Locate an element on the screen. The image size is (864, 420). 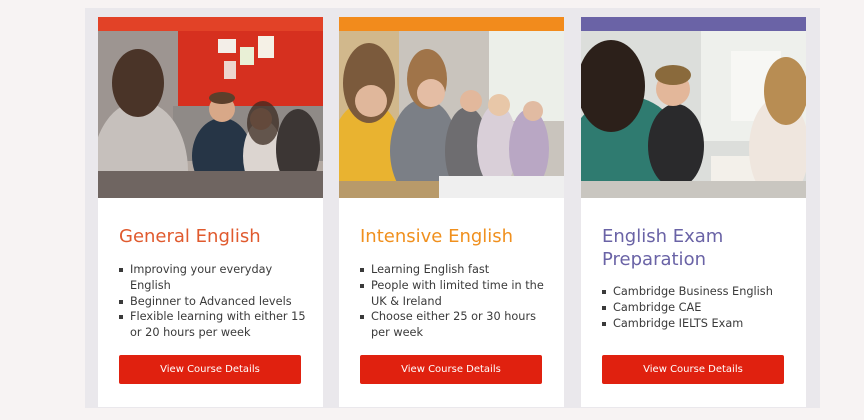
course-title: English Exam Preparation is located at coordinates (663, 248).